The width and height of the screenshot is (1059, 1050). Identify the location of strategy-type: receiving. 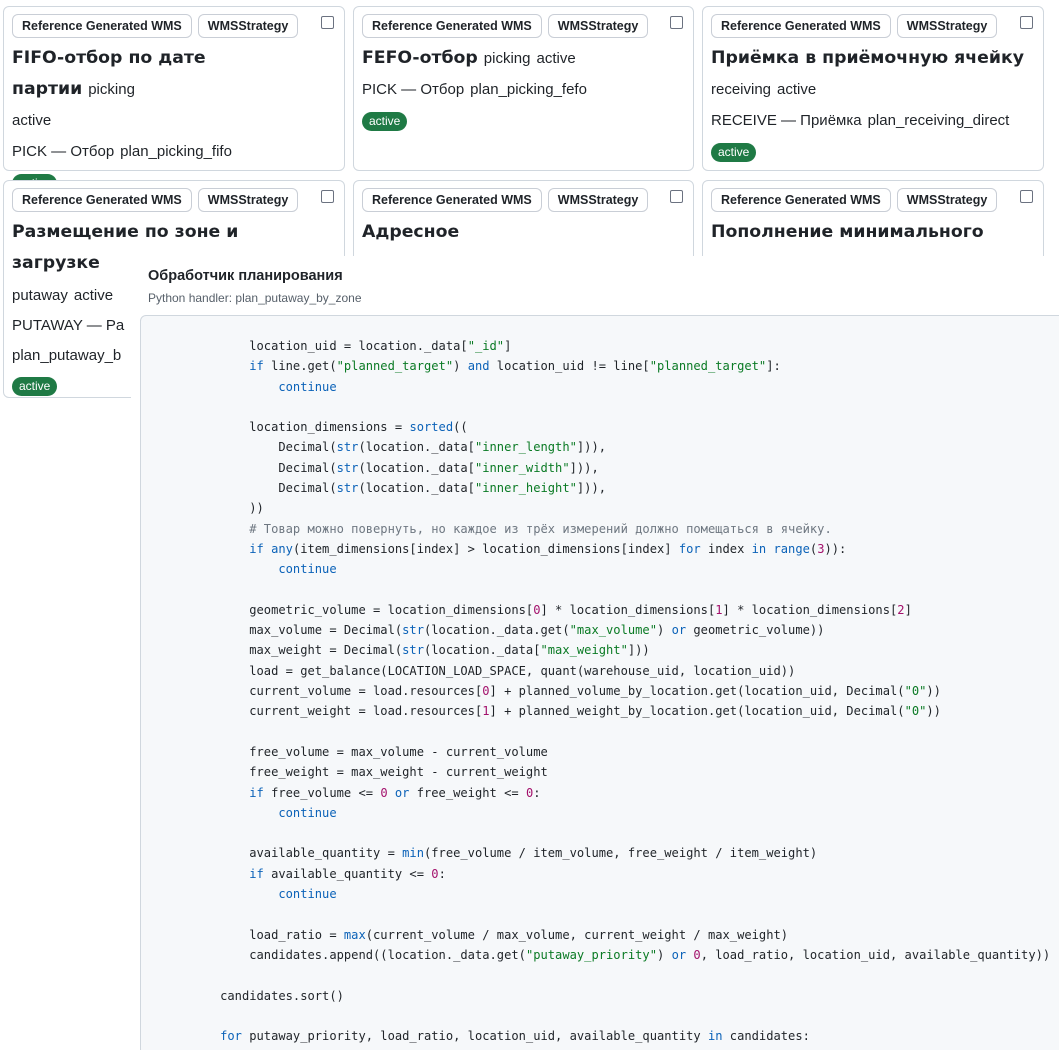
(741, 89).